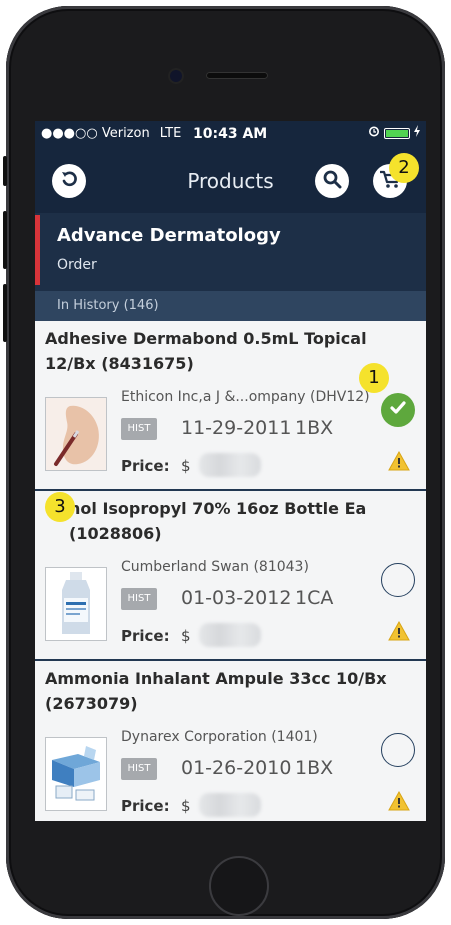 The height and width of the screenshot is (925, 451). Describe the element at coordinates (374, 378) in the screenshot. I see `callout-marker-1: 1` at that location.